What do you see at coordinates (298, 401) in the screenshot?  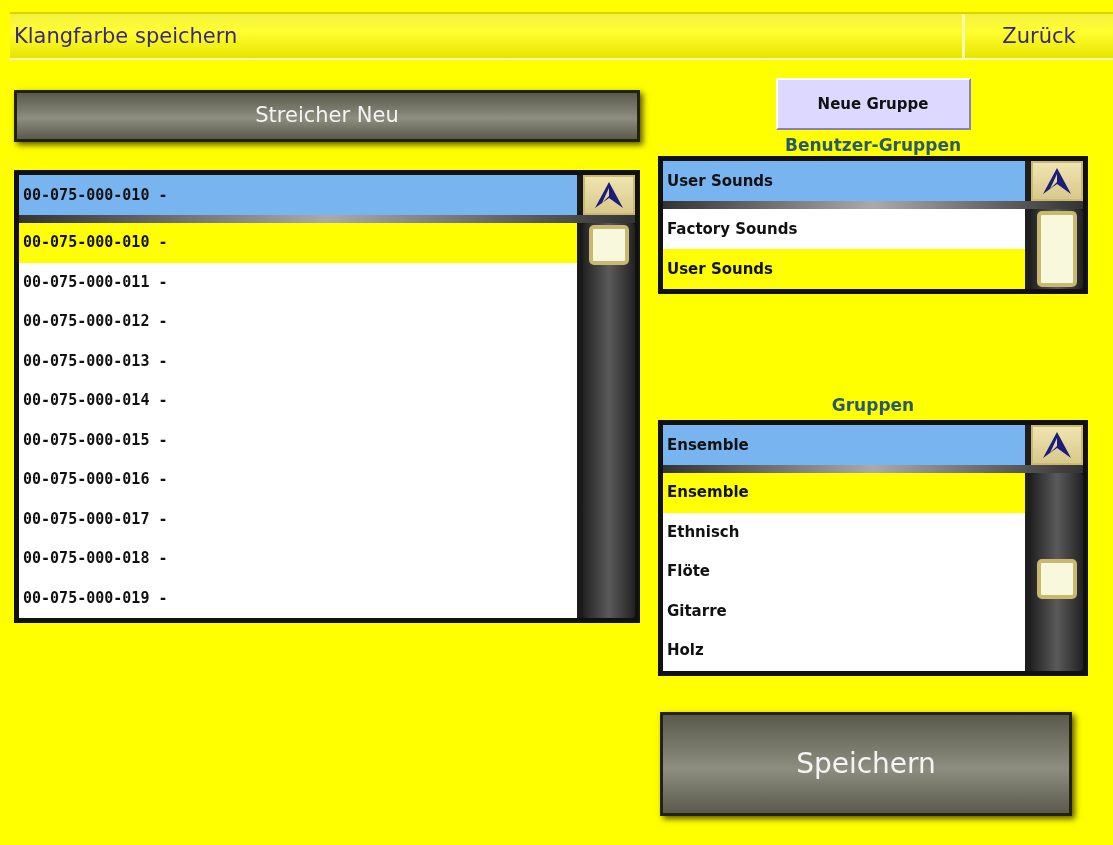 I see `list-item: 00-075-000-014 -` at bounding box center [298, 401].